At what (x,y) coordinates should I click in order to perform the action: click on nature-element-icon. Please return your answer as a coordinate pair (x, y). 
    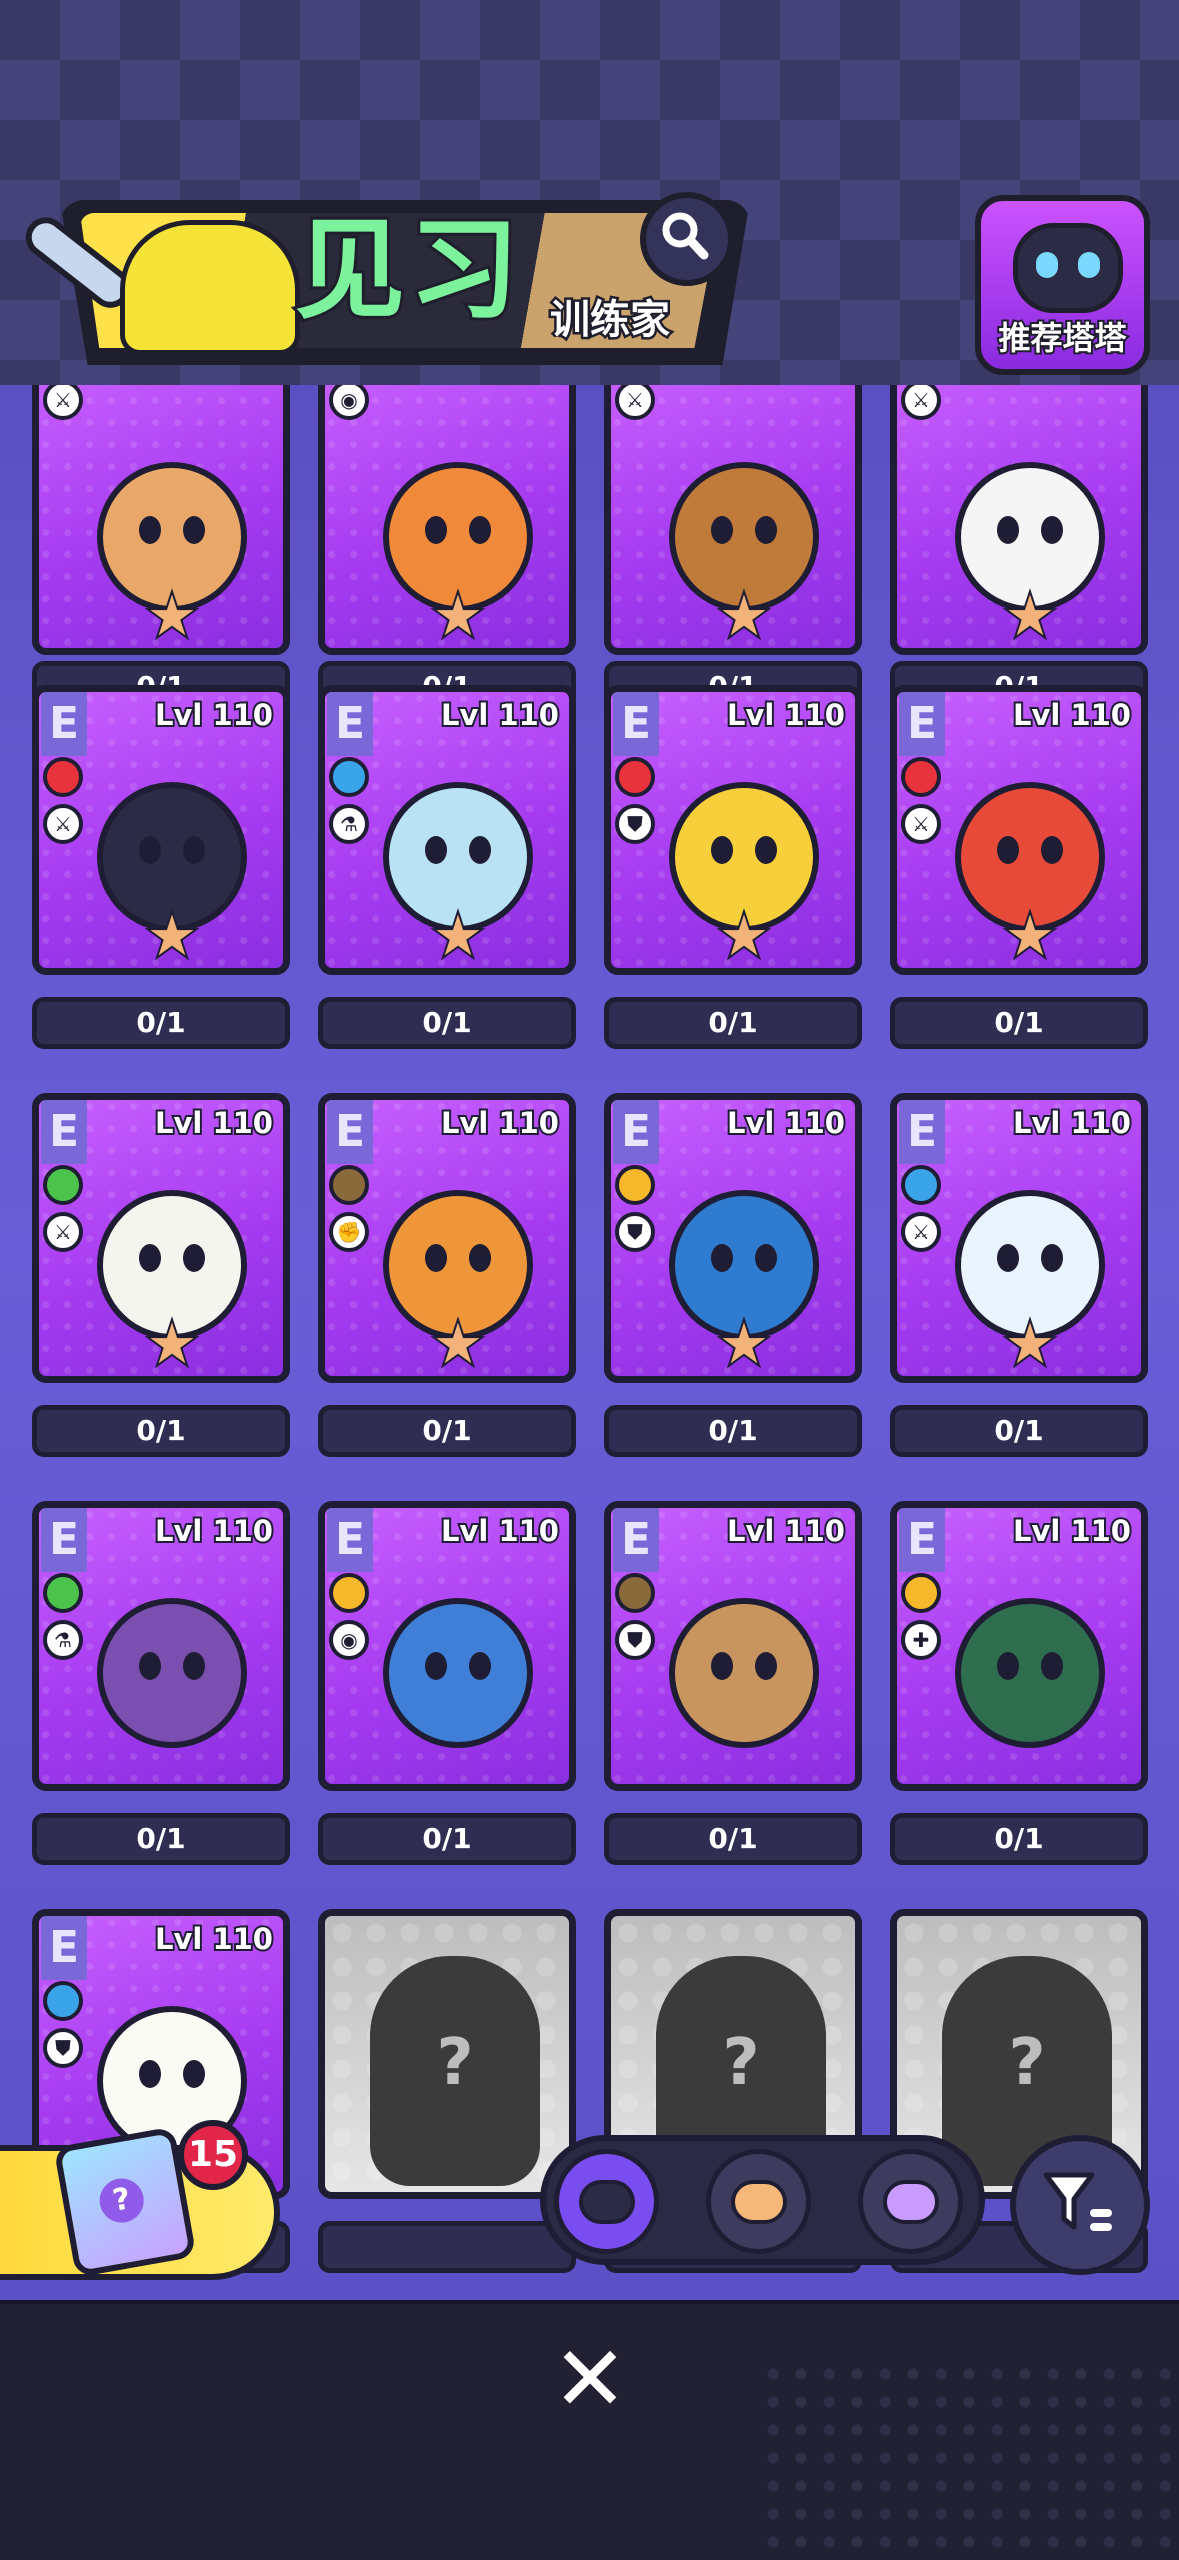
    Looking at the image, I should click on (63, 1185).